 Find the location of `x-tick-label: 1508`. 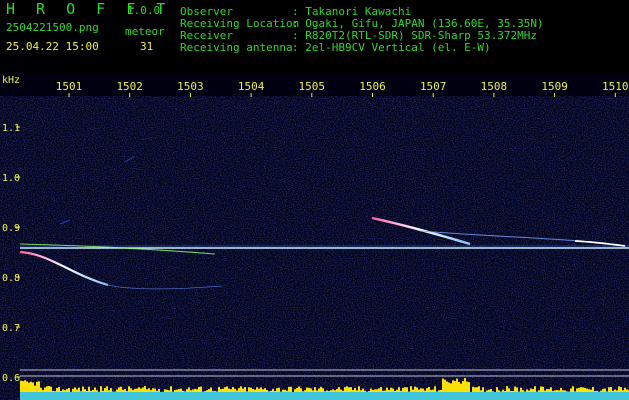

x-tick-label: 1508 is located at coordinates (494, 86).